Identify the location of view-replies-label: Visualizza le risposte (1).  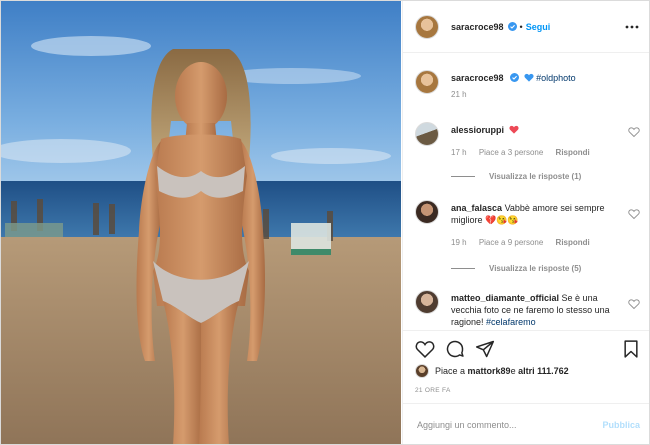
(535, 176).